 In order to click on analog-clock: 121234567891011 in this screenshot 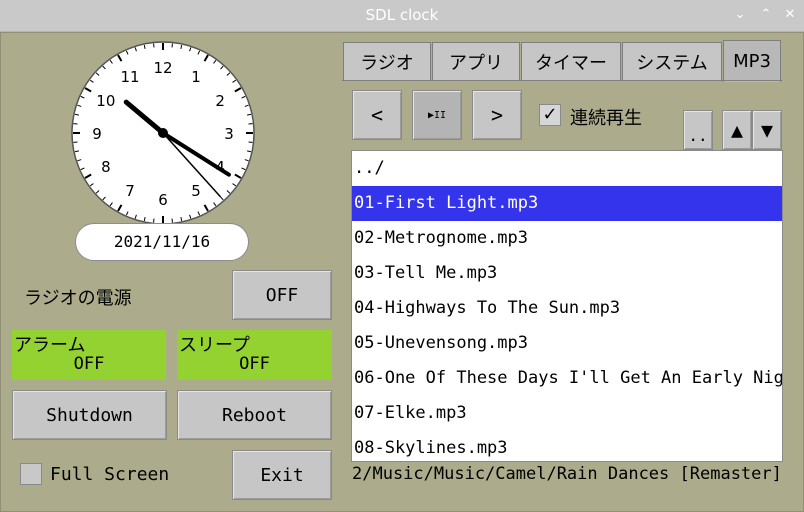, I will do `click(163, 133)`.